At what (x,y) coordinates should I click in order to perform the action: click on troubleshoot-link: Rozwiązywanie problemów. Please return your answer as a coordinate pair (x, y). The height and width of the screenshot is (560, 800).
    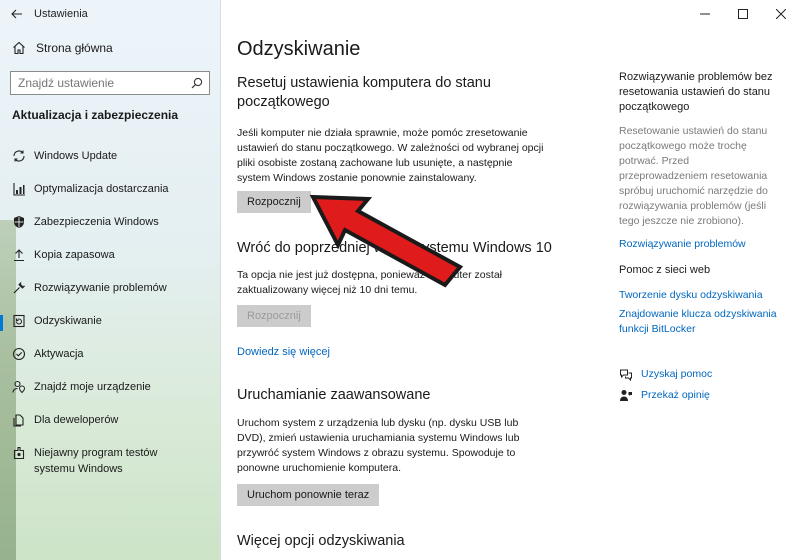
    Looking at the image, I should click on (704, 244).